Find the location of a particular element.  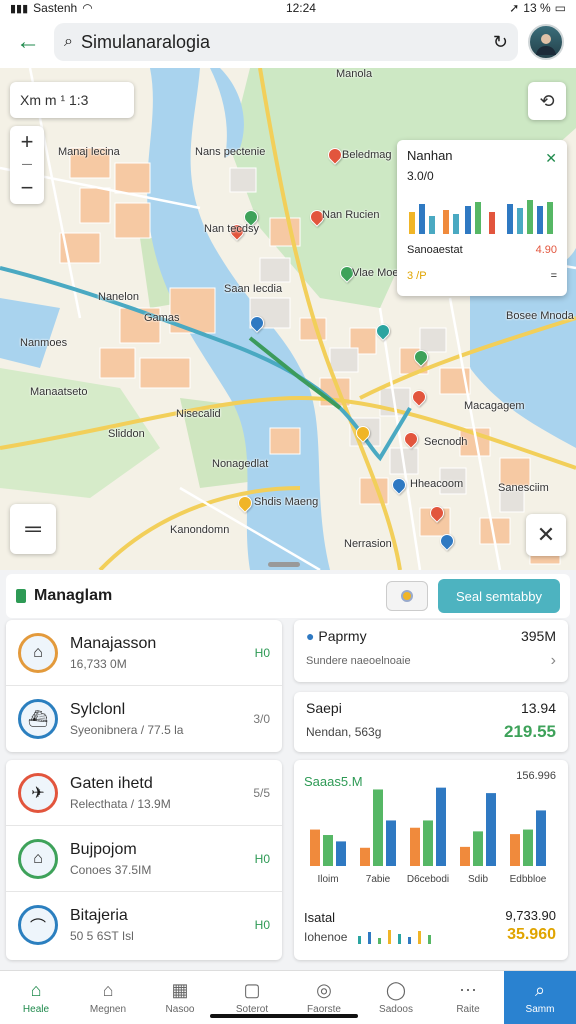

map-label: Manaatseto is located at coordinates (59, 392).